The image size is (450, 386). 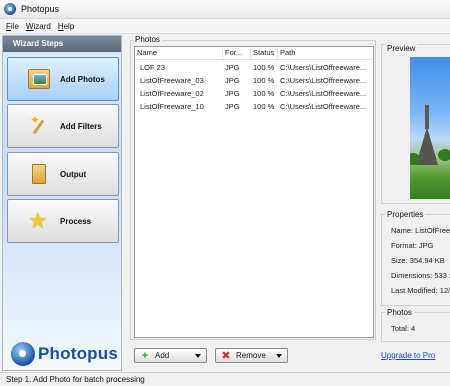 I want to click on step-add-filters-button: Add Filters, so click(x=63, y=126).